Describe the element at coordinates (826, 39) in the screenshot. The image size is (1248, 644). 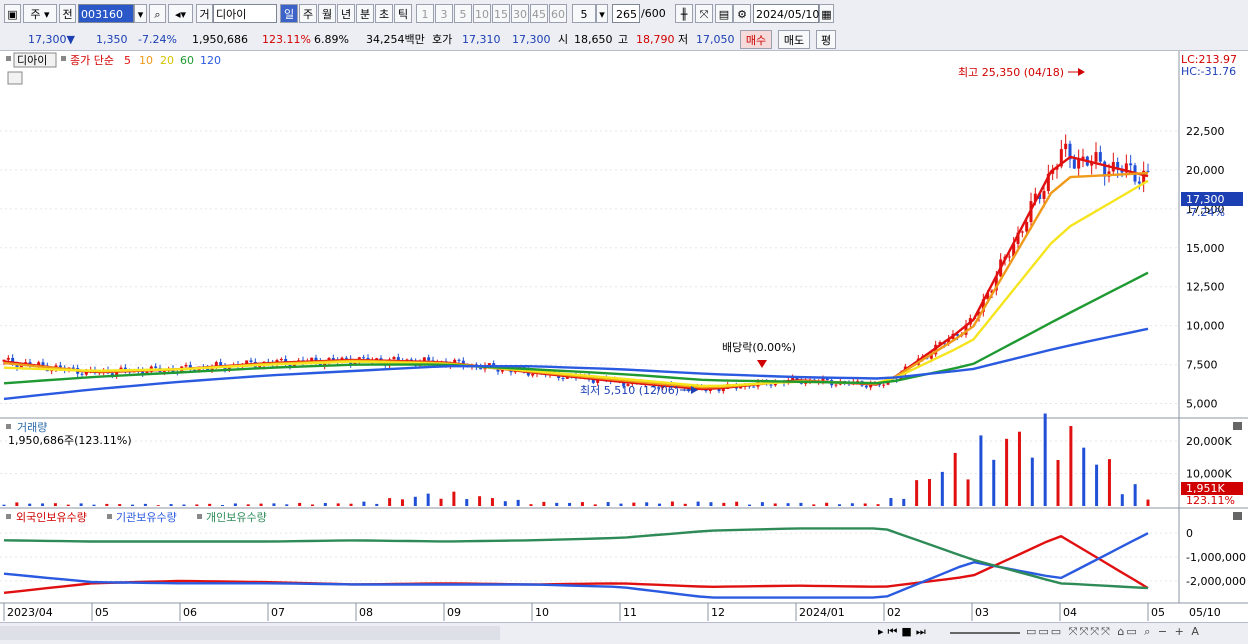
I see `avg-button: 평` at that location.